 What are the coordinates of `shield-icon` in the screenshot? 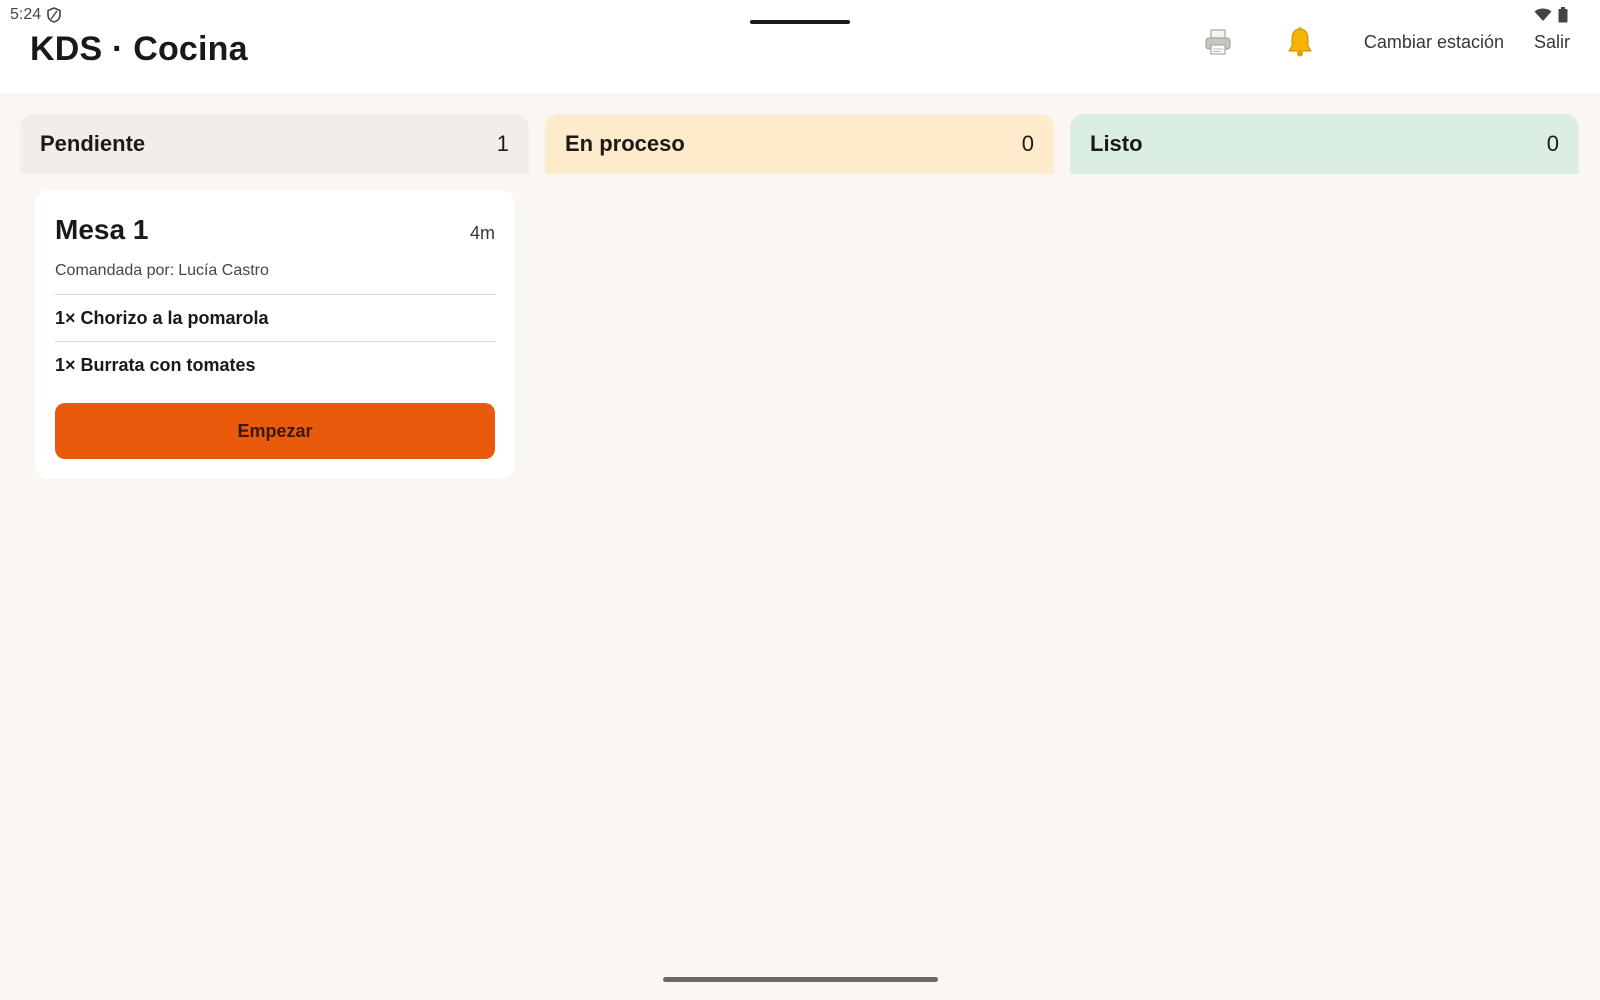 It's located at (54, 15).